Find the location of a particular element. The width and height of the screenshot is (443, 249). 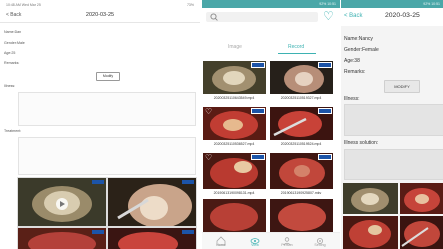

age-field: Age:25 is located at coordinates (10, 53).